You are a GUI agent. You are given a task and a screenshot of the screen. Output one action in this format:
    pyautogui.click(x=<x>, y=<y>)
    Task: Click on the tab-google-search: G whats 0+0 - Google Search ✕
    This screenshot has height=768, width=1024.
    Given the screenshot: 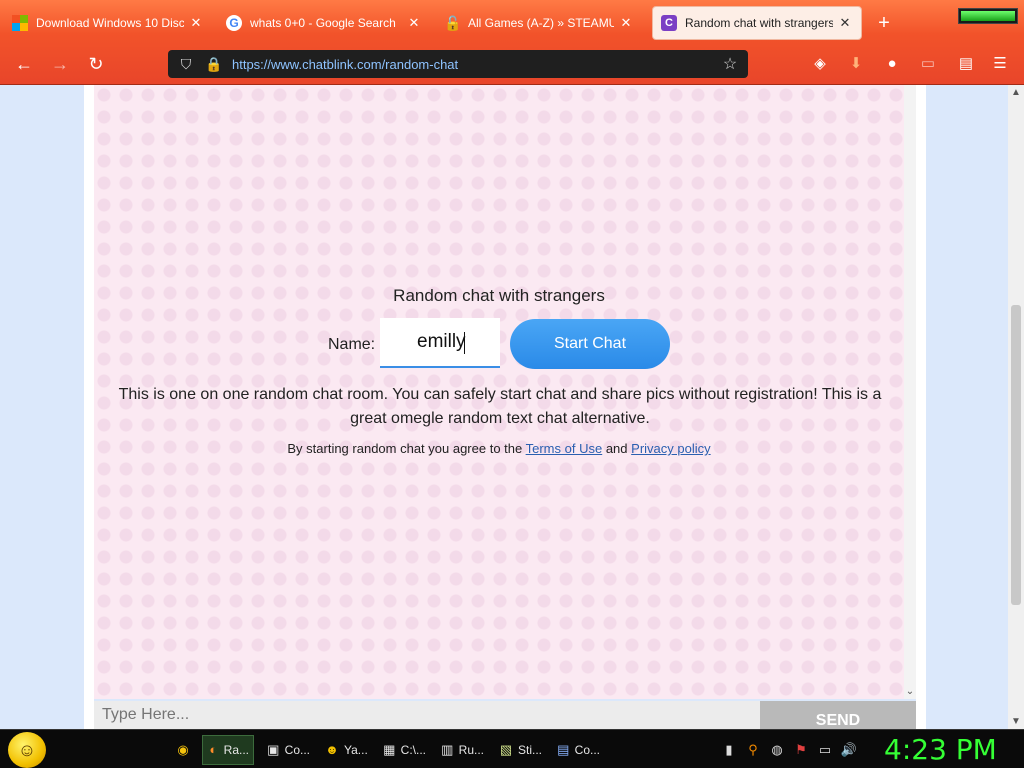 What is the action you would take?
    pyautogui.click(x=324, y=23)
    